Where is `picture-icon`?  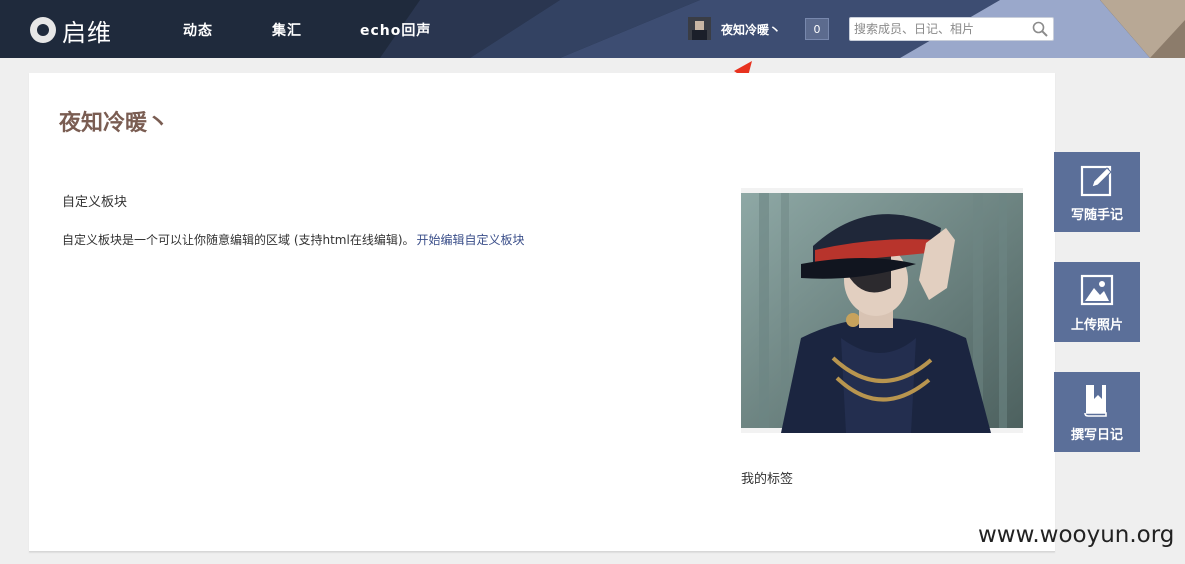
picture-icon is located at coordinates (1097, 290).